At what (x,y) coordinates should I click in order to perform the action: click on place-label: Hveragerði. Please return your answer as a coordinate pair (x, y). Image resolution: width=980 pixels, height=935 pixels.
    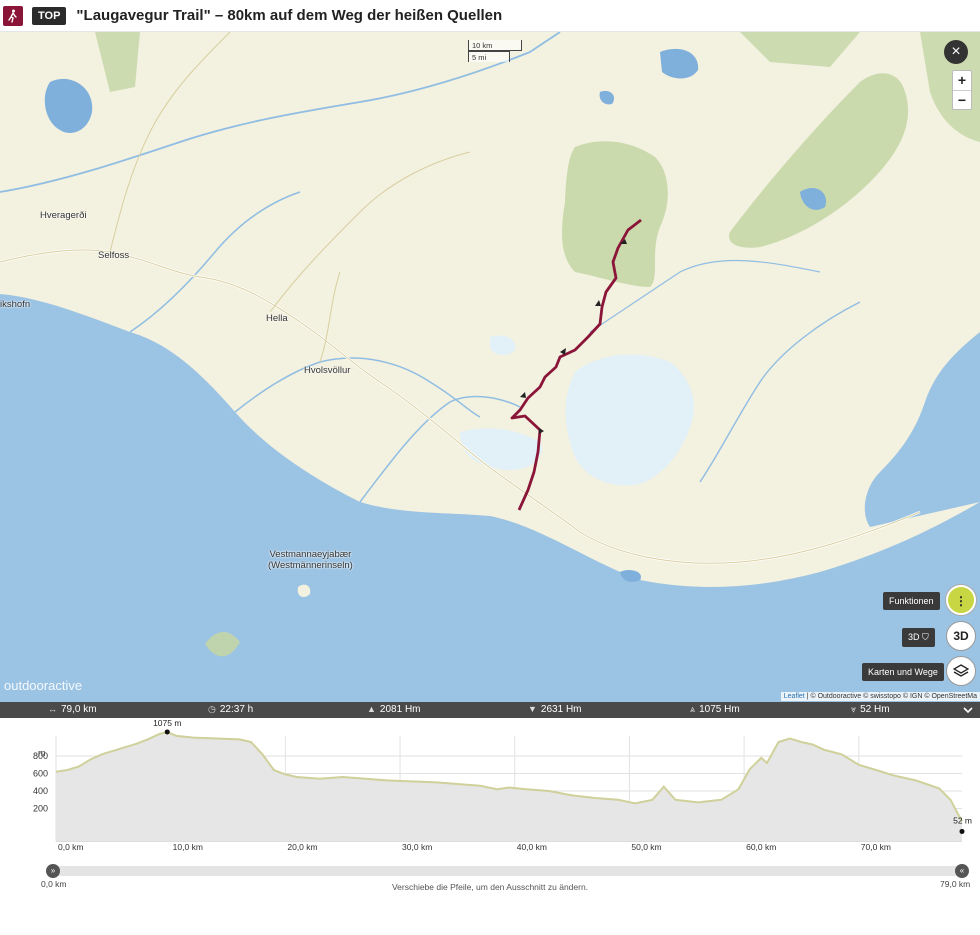
    Looking at the image, I should click on (63, 215).